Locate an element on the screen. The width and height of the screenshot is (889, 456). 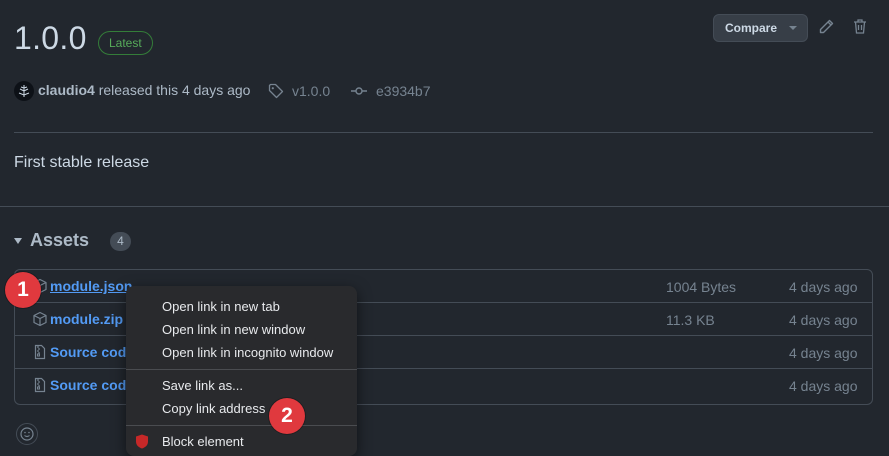
asset-link-module-json: module.json is located at coordinates (82, 286).